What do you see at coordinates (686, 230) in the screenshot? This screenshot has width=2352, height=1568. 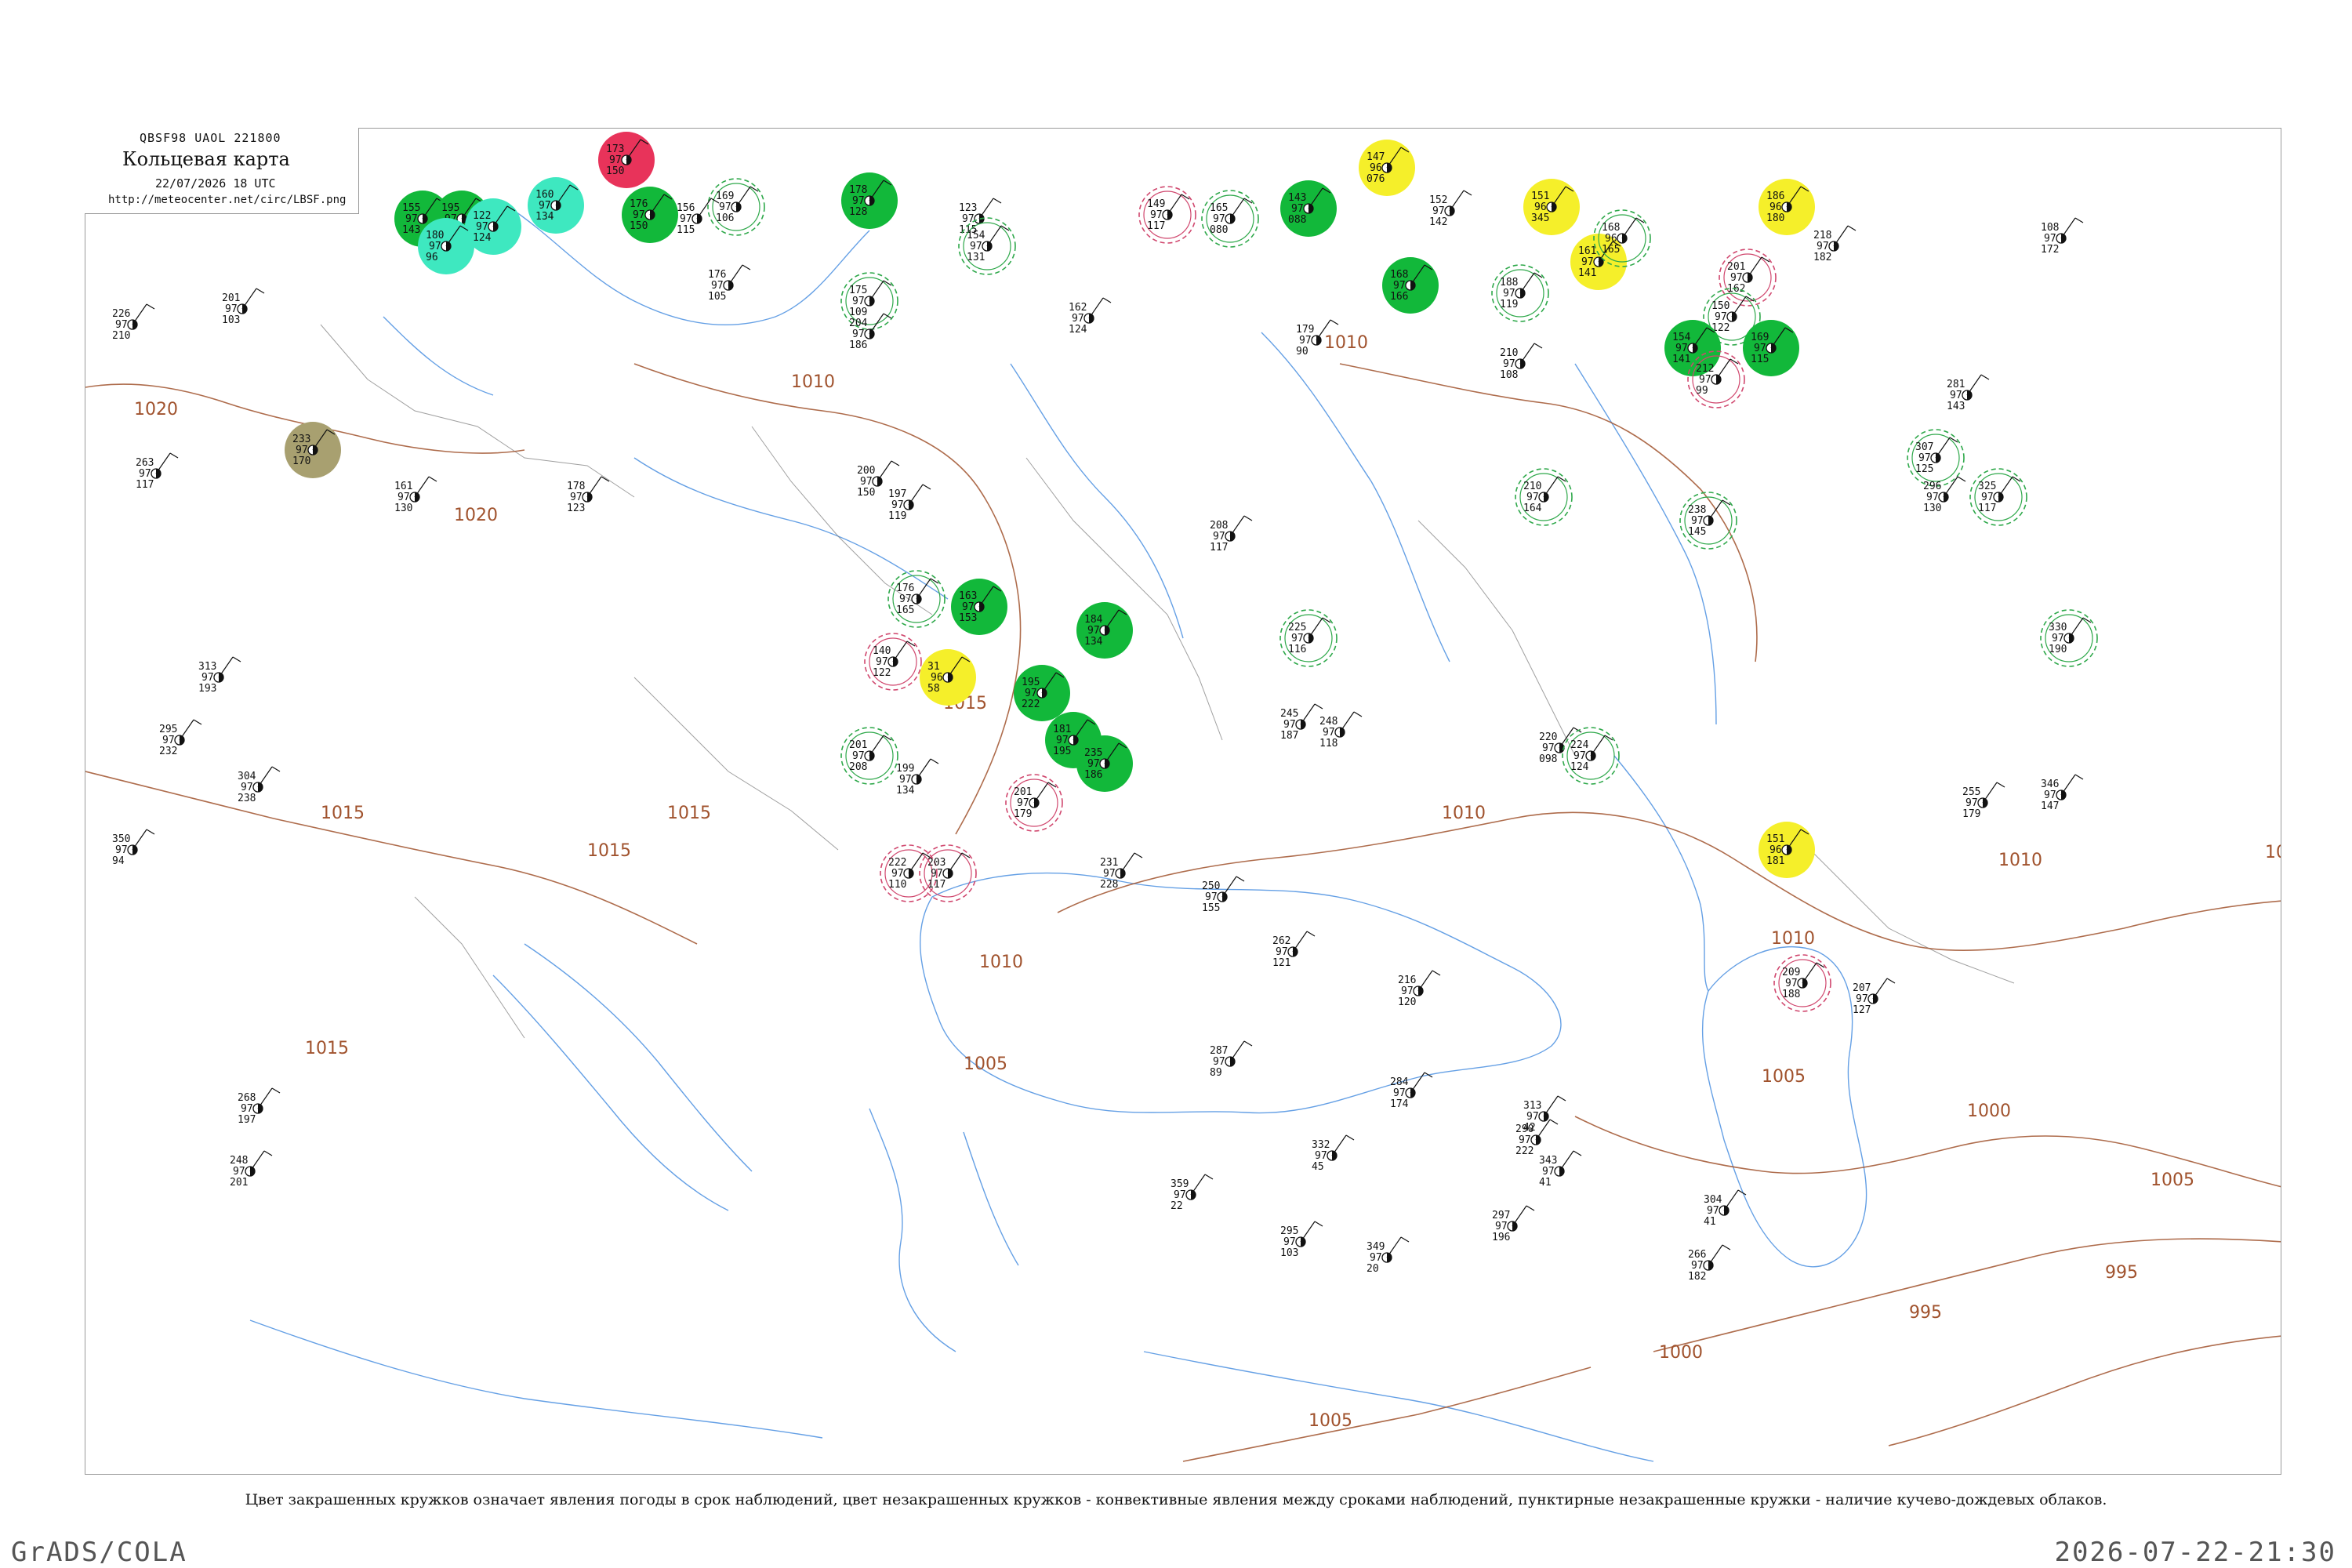 I see `station-dewpoint: 115` at bounding box center [686, 230].